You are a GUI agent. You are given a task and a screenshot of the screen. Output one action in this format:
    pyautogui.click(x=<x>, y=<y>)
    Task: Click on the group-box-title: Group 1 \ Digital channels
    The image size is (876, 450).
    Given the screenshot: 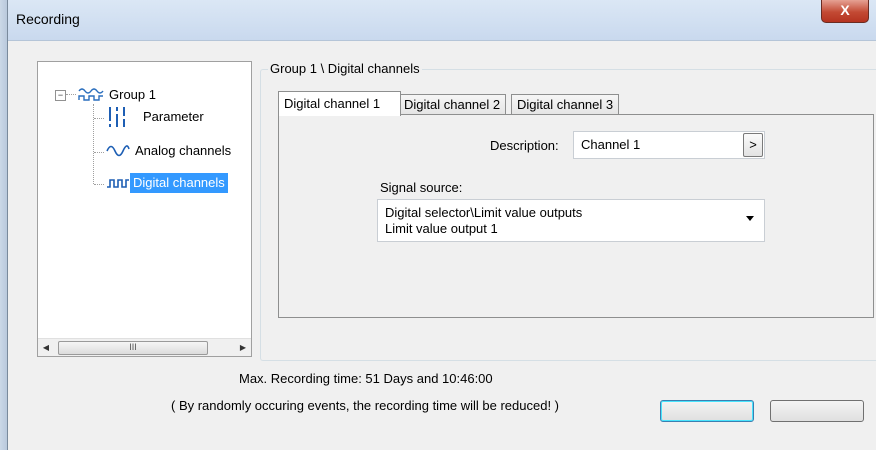 What is the action you would take?
    pyautogui.click(x=345, y=68)
    